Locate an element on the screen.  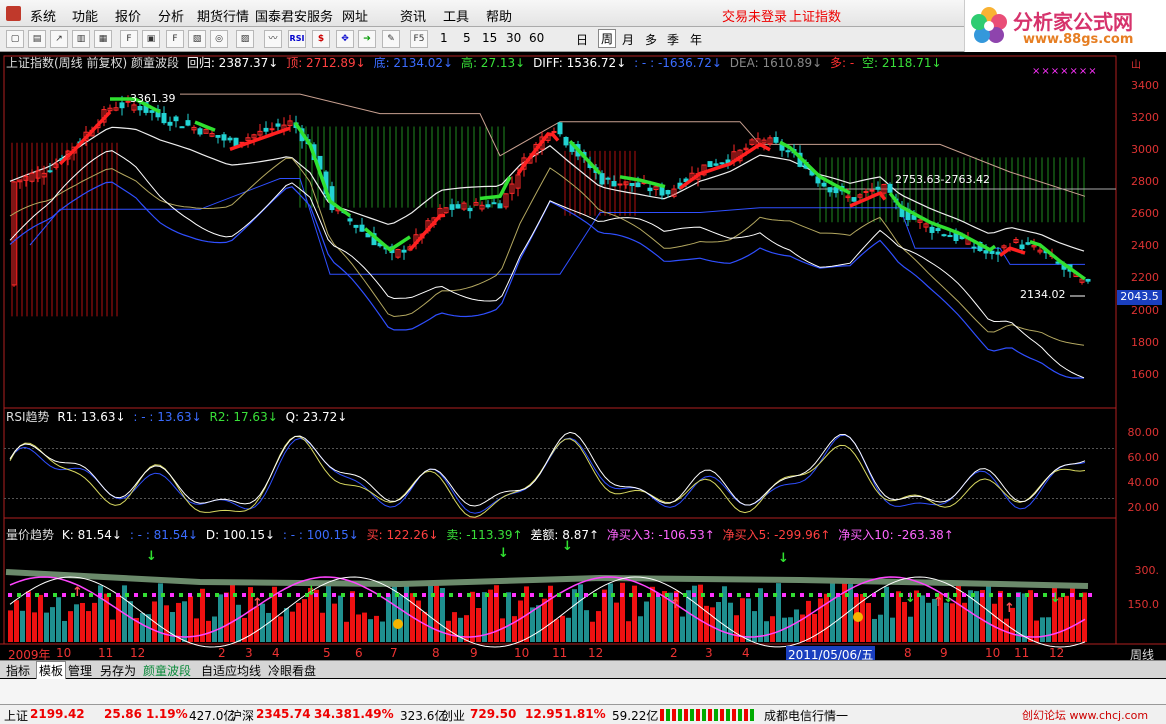
period-year: 年 is located at coordinates (696, 39).